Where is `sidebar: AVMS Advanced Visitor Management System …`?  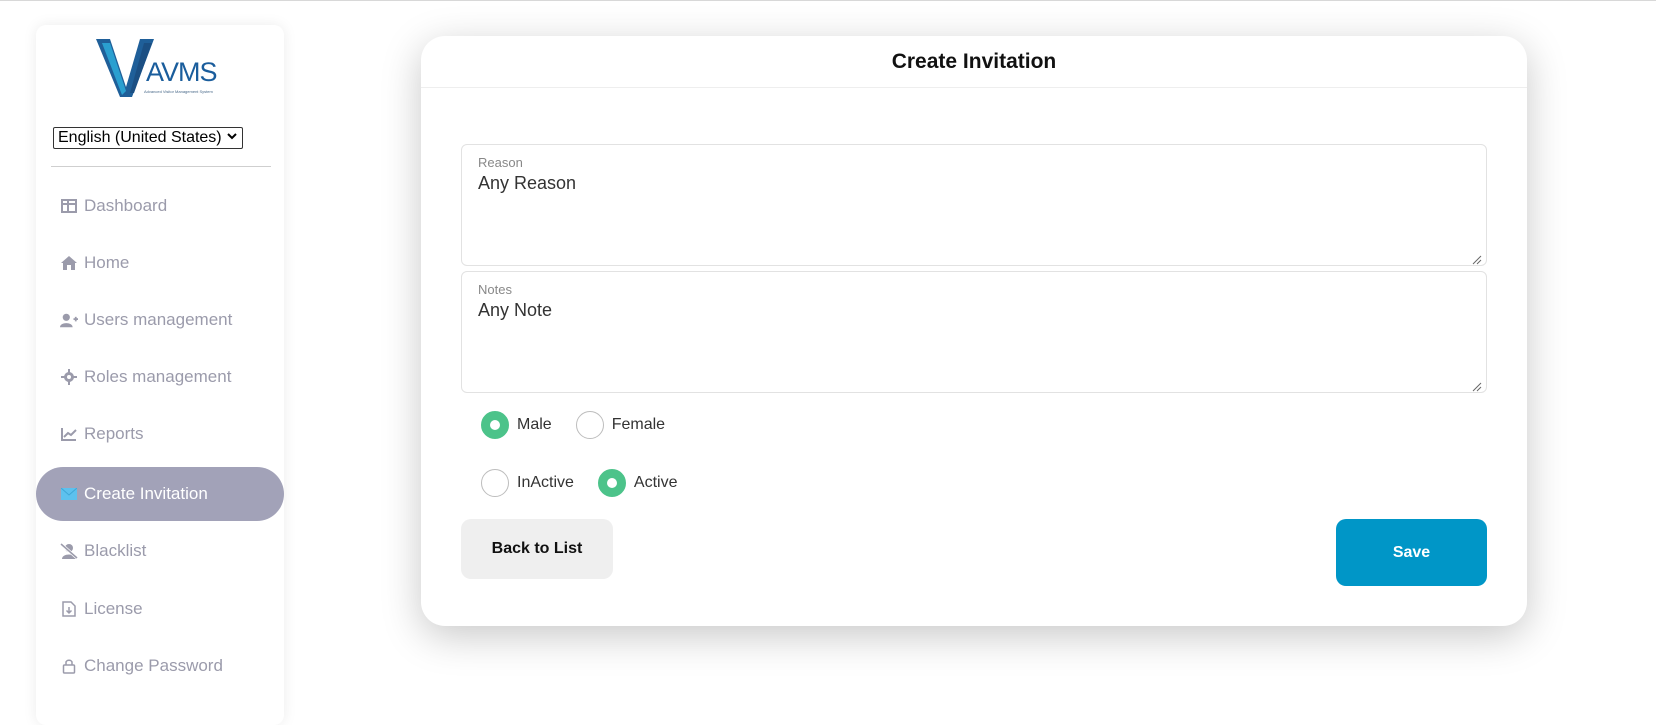 sidebar: AVMS Advanced Visitor Management System … is located at coordinates (160, 375).